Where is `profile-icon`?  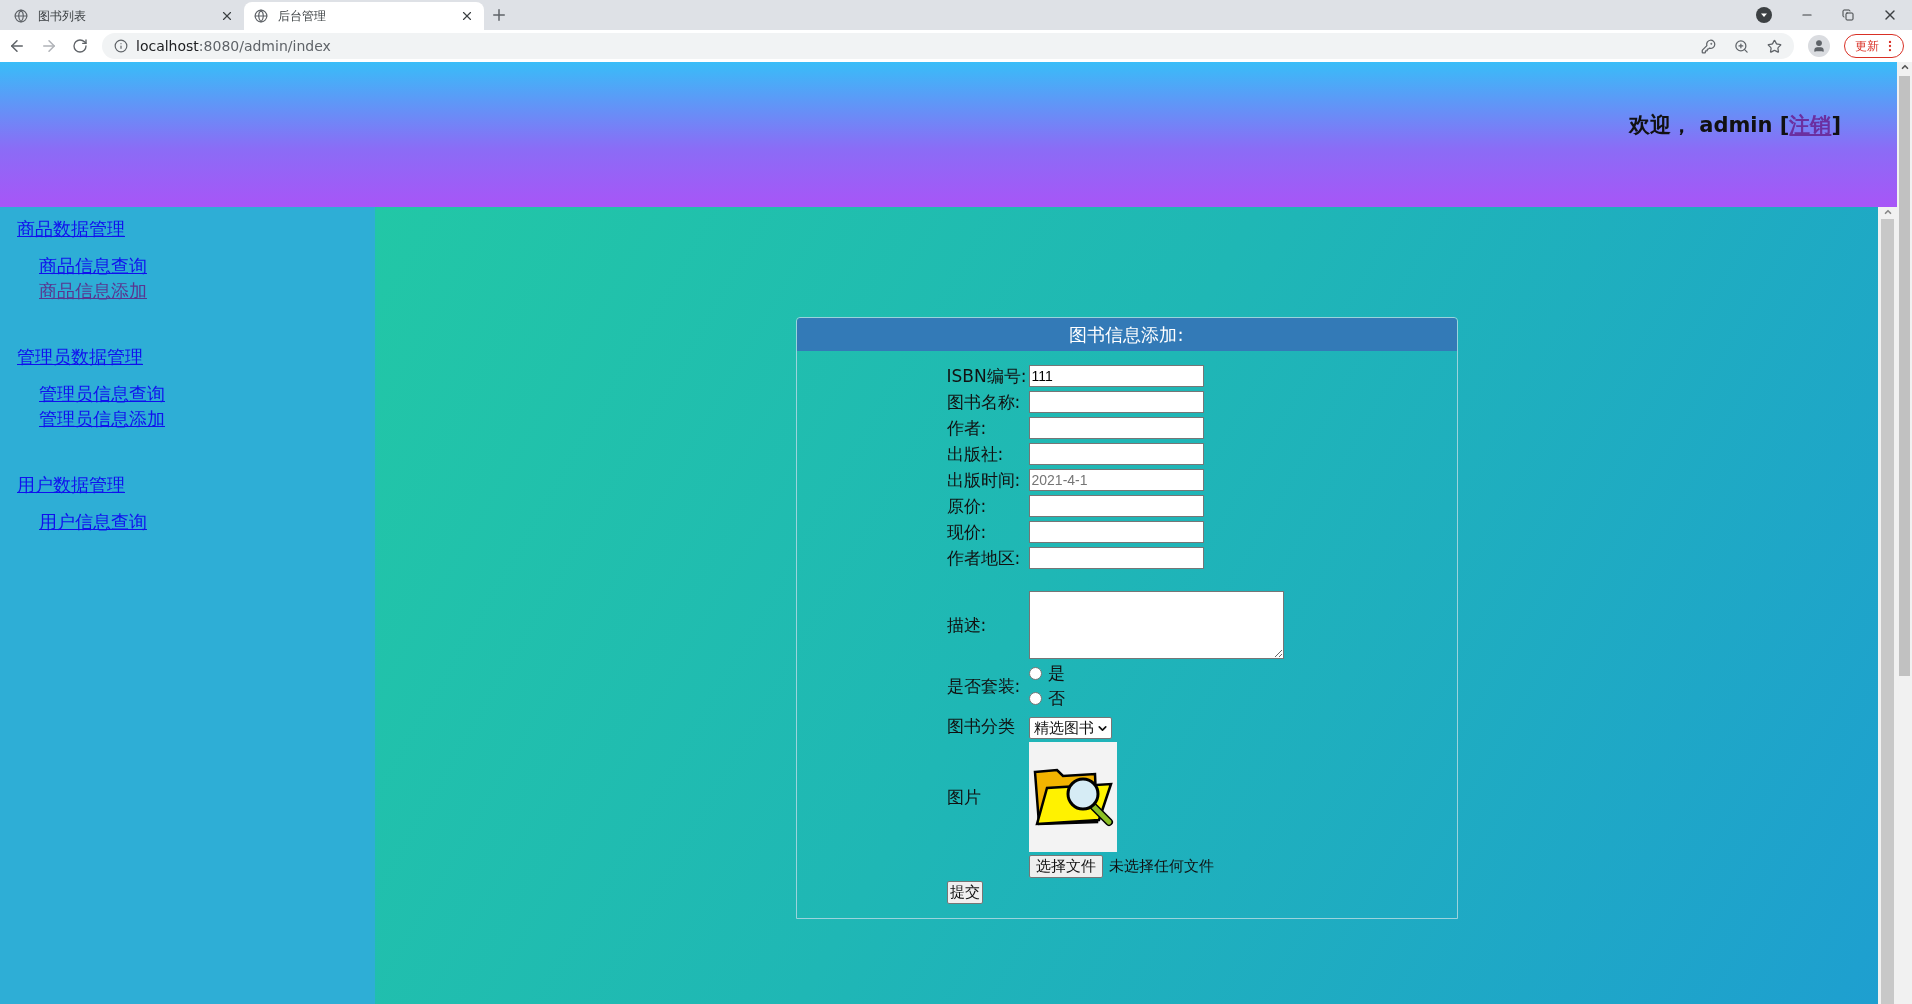
profile-icon is located at coordinates (1819, 46).